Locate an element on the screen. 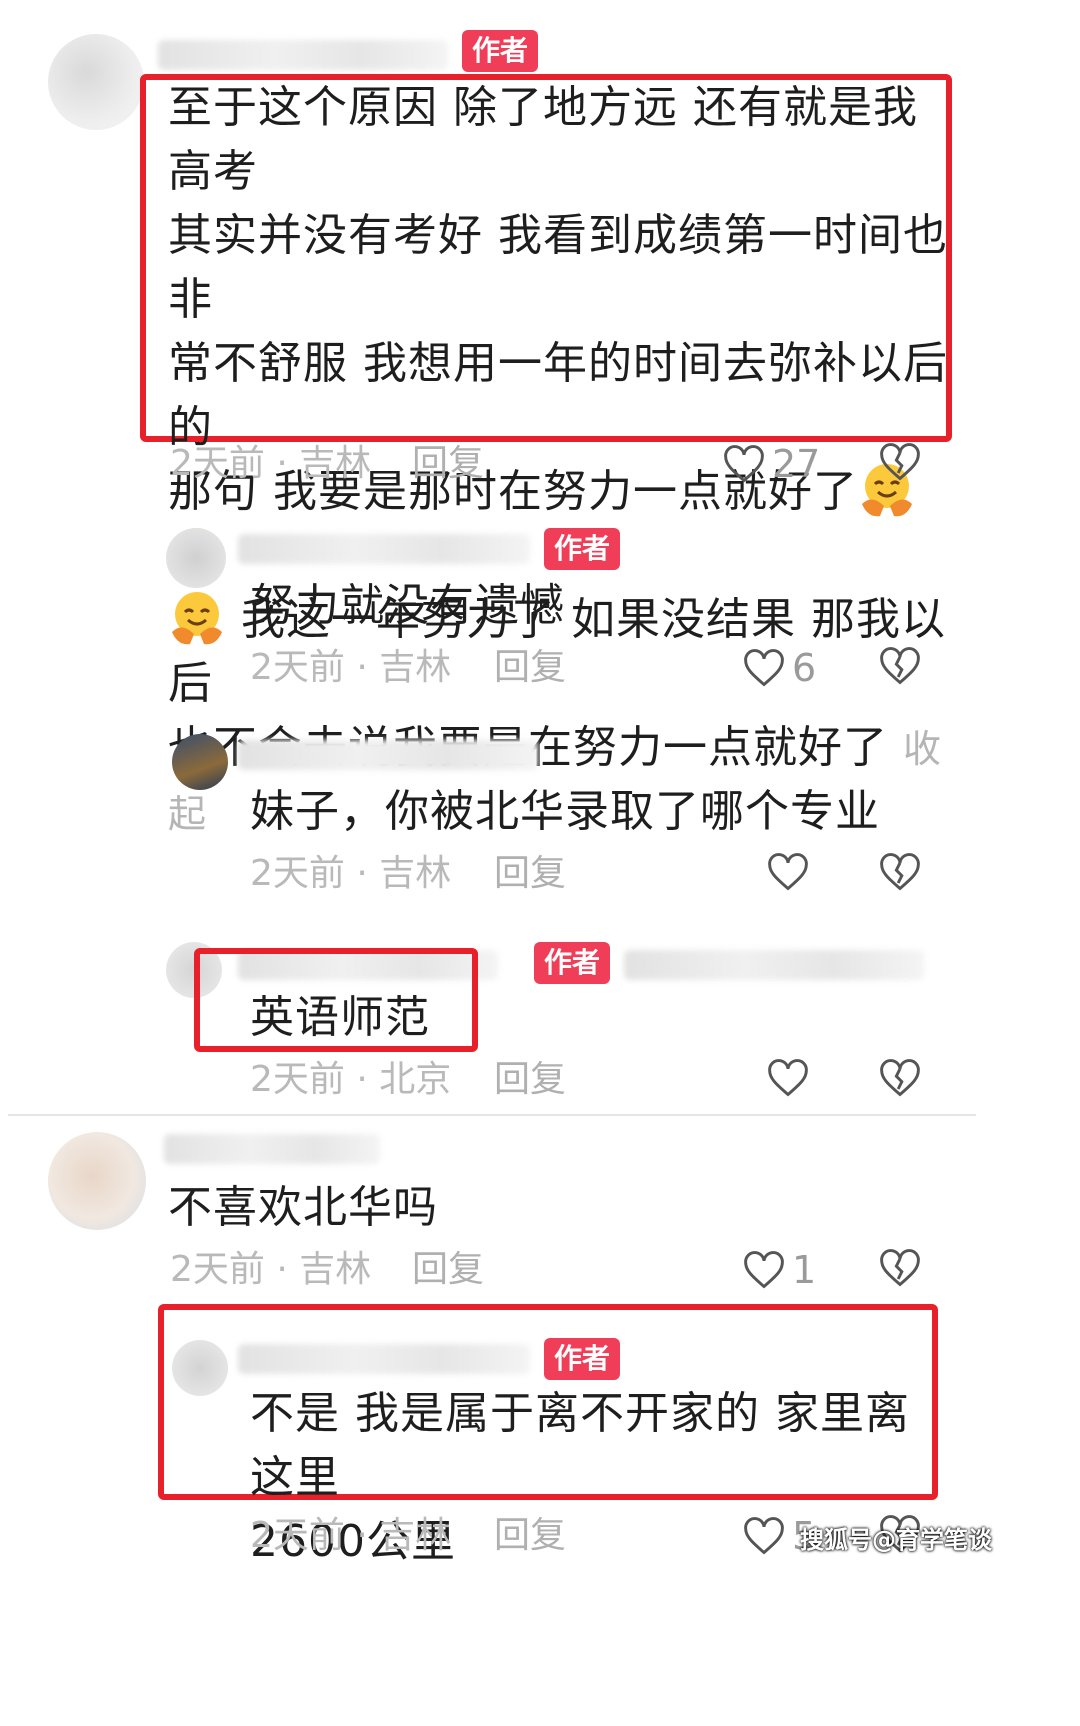 The height and width of the screenshot is (1726, 1080). like-button: 6 is located at coordinates (779, 668).